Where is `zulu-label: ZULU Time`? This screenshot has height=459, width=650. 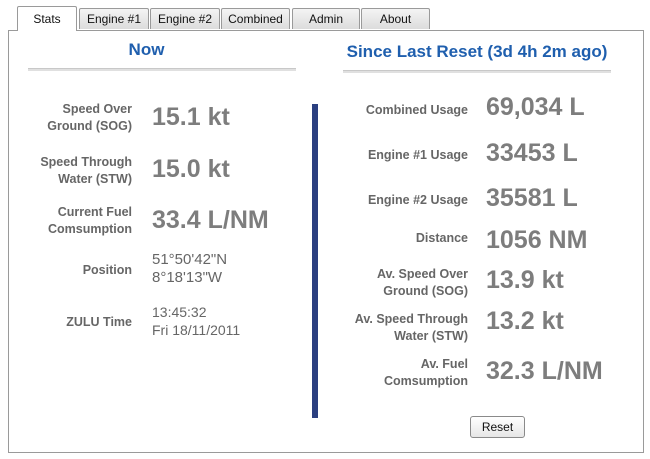
zulu-label: ZULU Time is located at coordinates (99, 322).